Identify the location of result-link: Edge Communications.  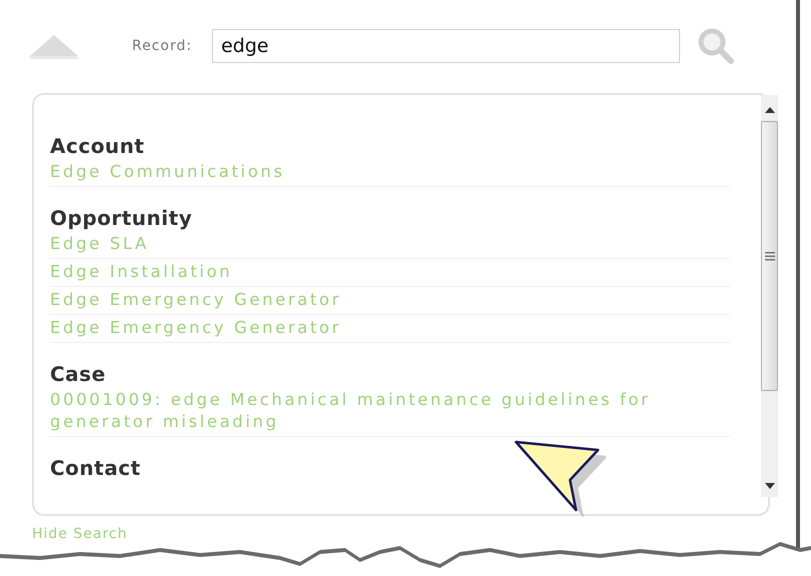
(390, 173).